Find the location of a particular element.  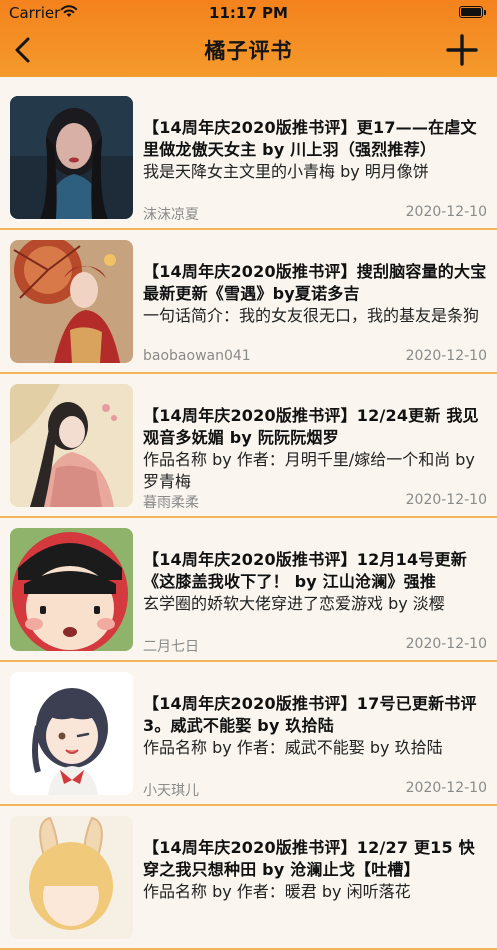

clock: 11:17 PM is located at coordinates (248, 13).